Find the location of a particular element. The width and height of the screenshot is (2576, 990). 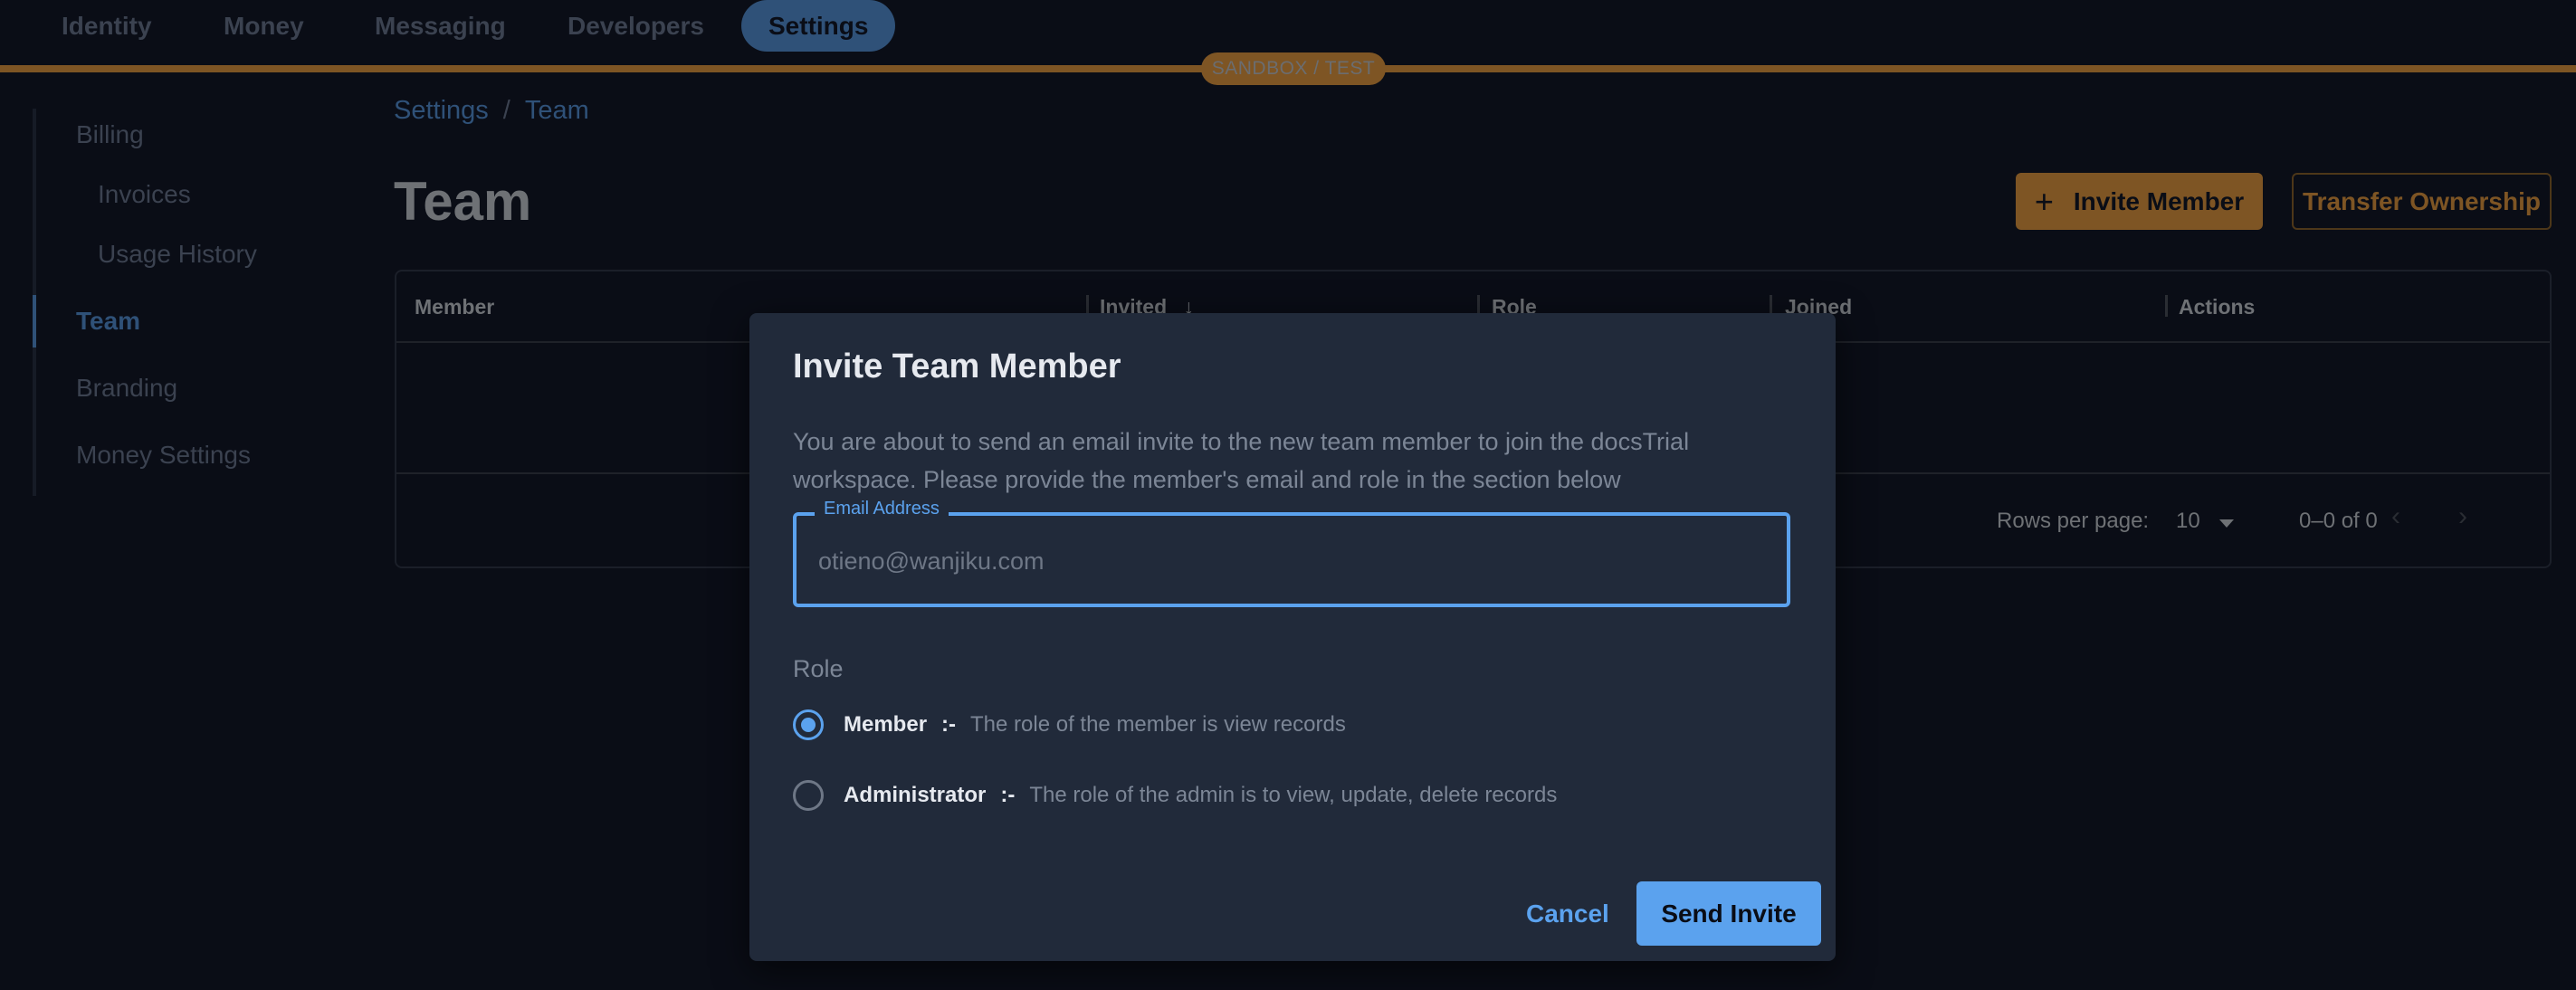

breadcrumb-settings: Settings is located at coordinates (441, 111).